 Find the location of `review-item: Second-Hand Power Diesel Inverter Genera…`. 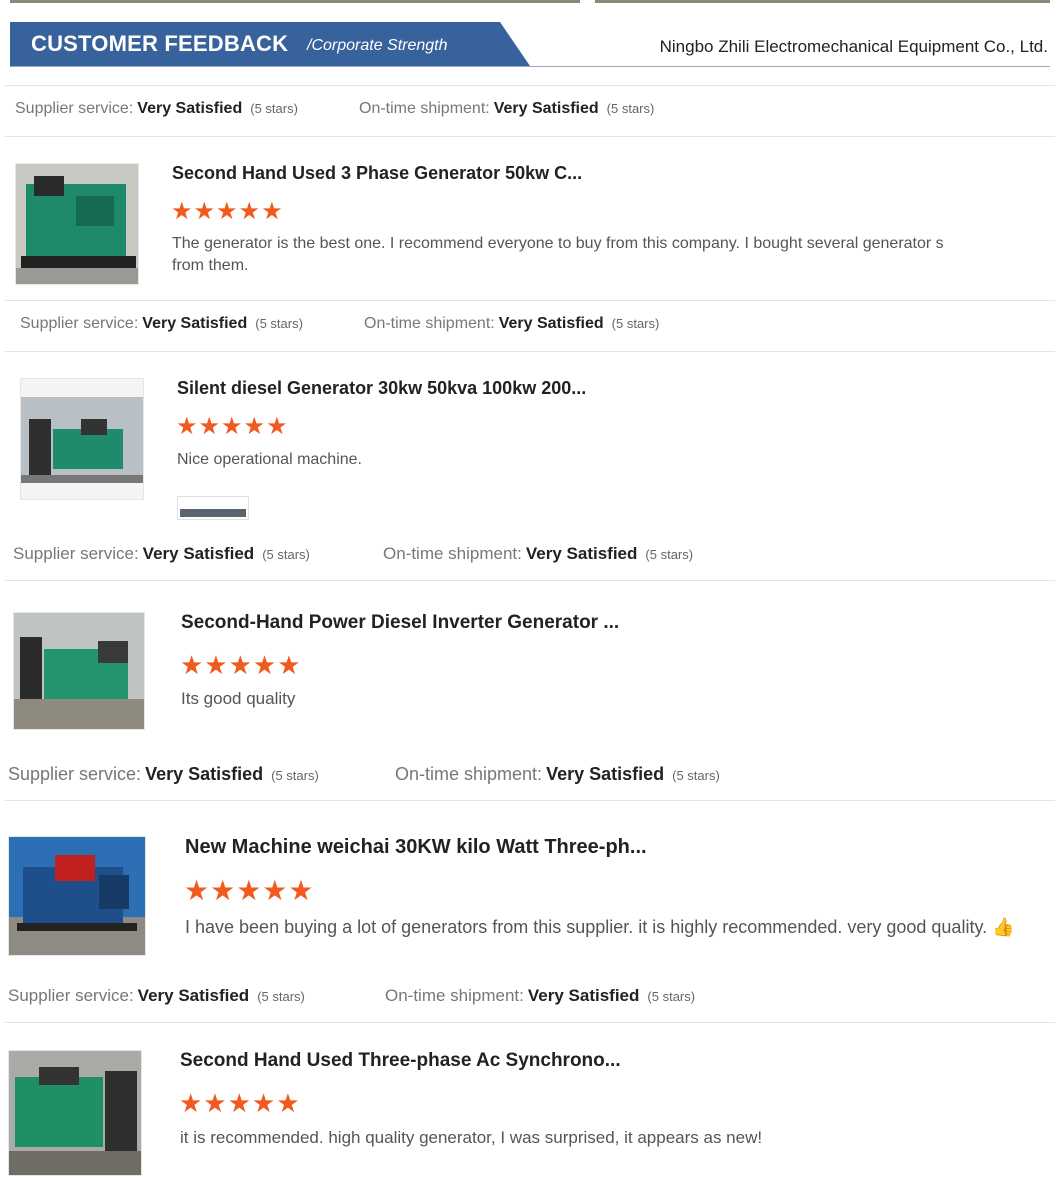

review-item: Second-Hand Power Diesel Inverter Genera… is located at coordinates (513, 687).